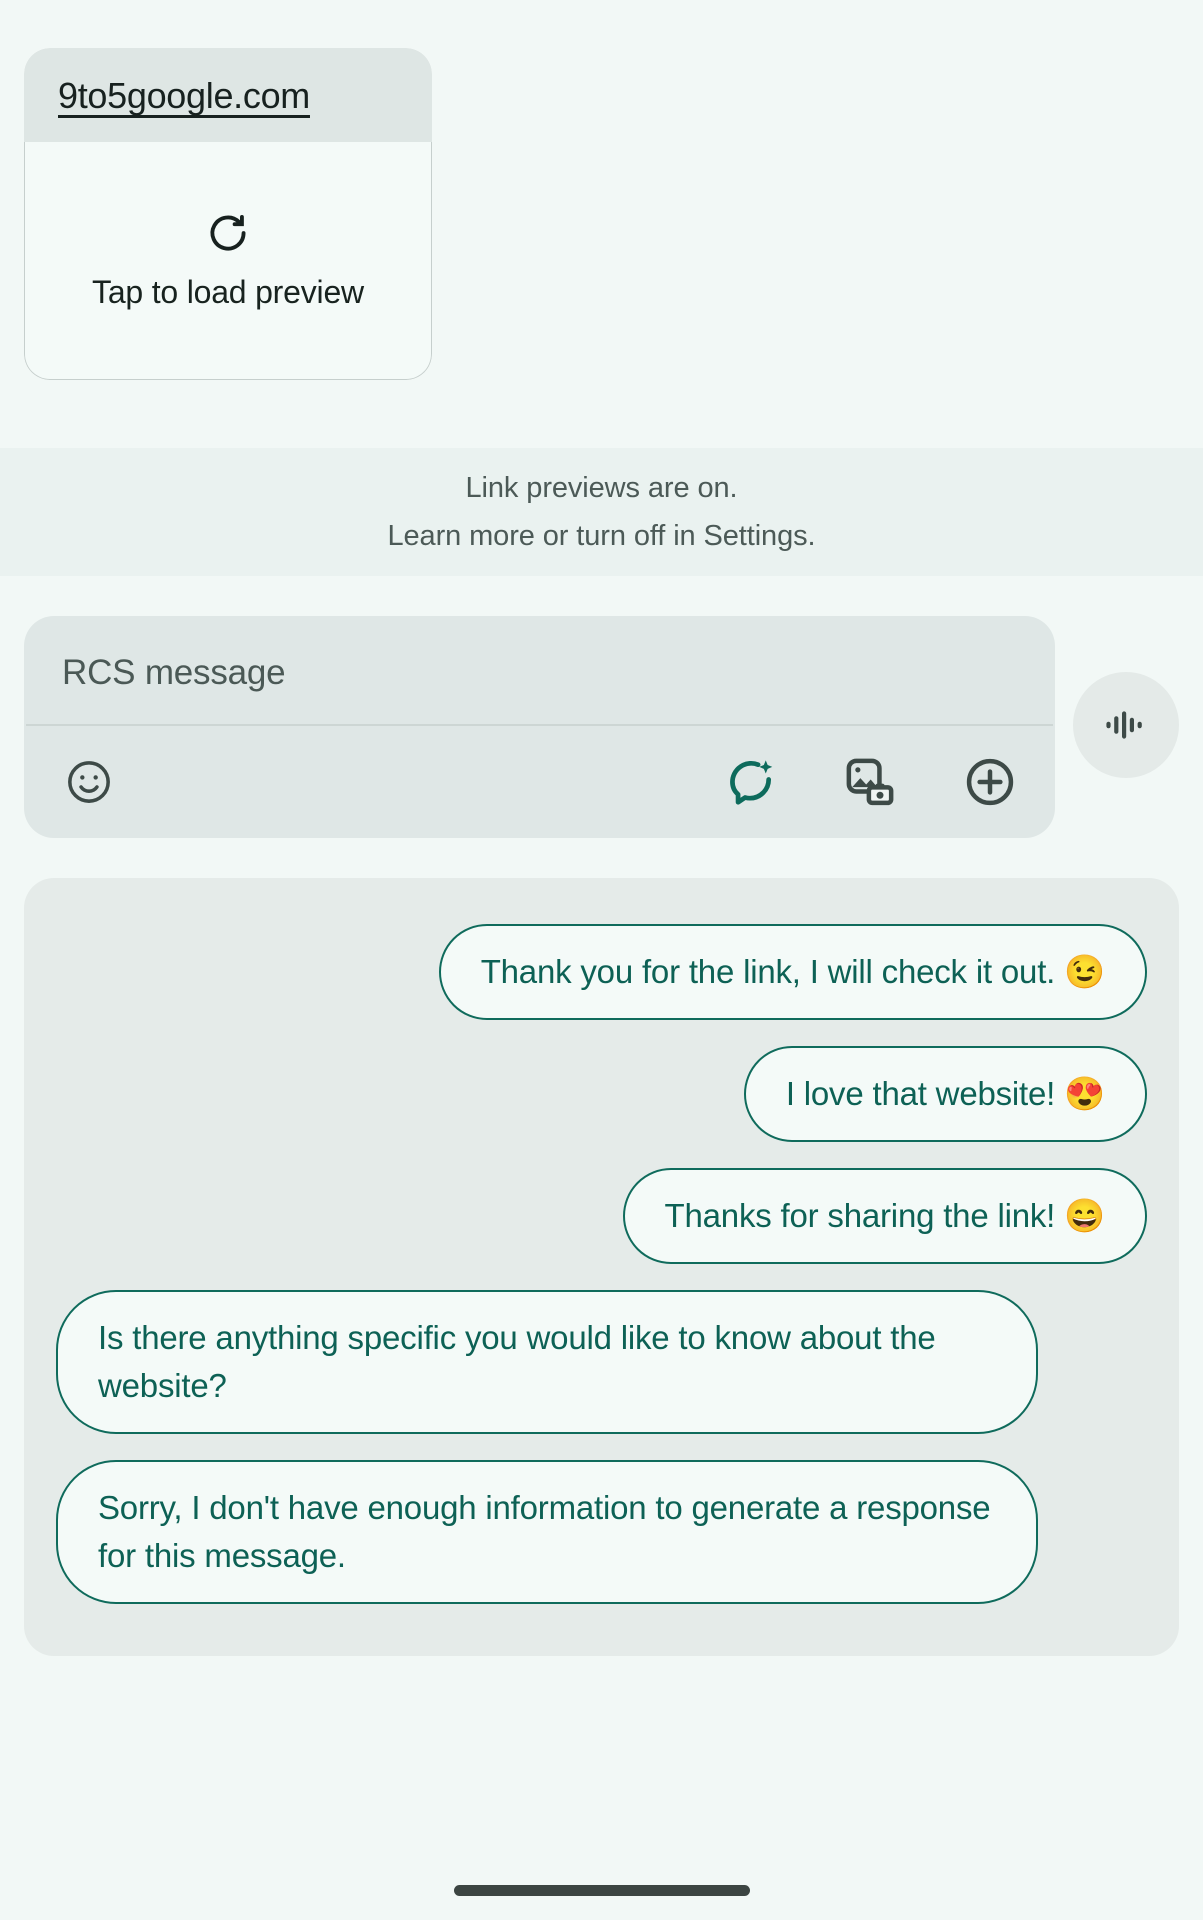 Image resolution: width=1203 pixels, height=1920 pixels. I want to click on link-preview-cta-label: Tap to load preview, so click(228, 291).